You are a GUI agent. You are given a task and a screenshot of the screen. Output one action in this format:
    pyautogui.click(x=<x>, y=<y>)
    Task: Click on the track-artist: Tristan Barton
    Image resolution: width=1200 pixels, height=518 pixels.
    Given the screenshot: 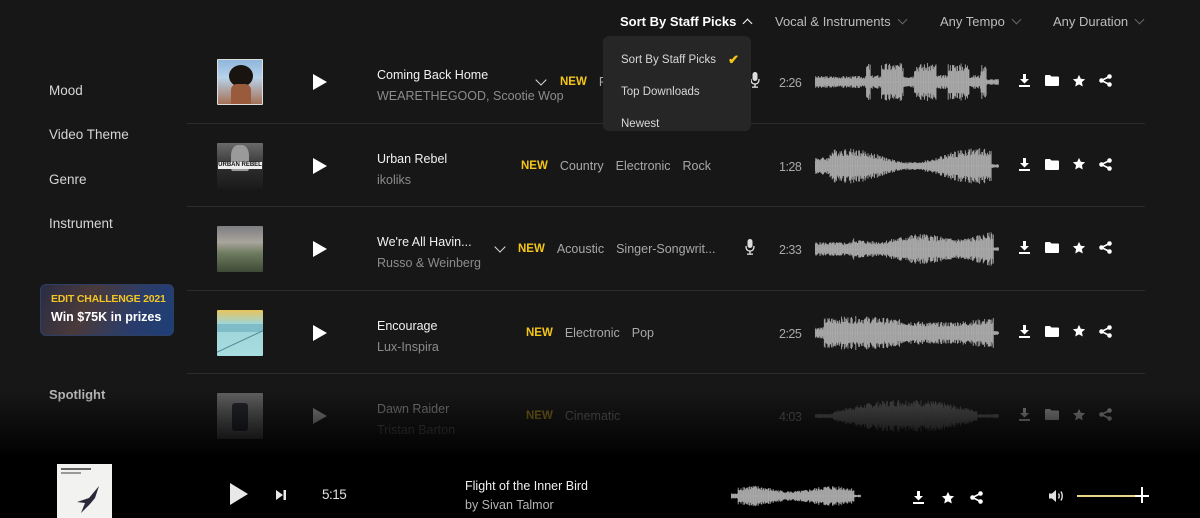 What is the action you would take?
    pyautogui.click(x=416, y=430)
    